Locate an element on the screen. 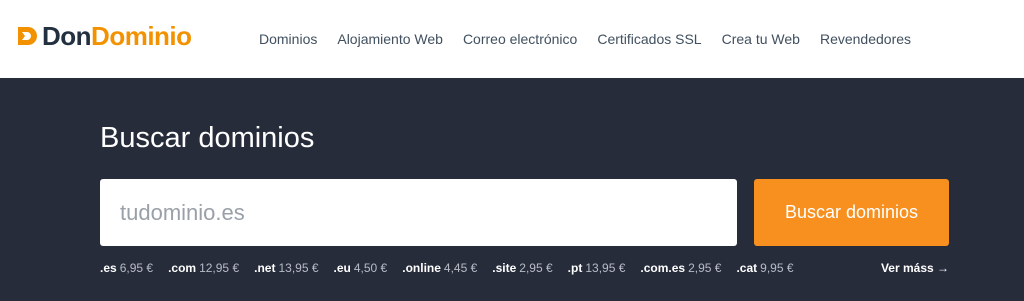  tld-item: .net 13,95 € is located at coordinates (286, 268).